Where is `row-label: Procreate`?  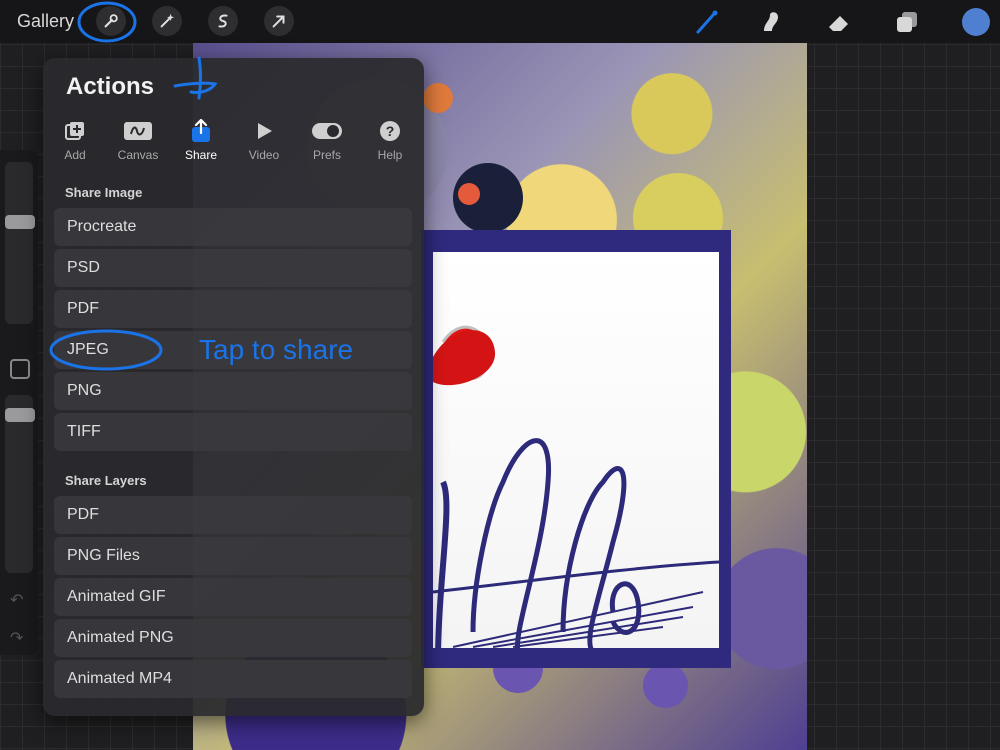
row-label: Procreate is located at coordinates (102, 226).